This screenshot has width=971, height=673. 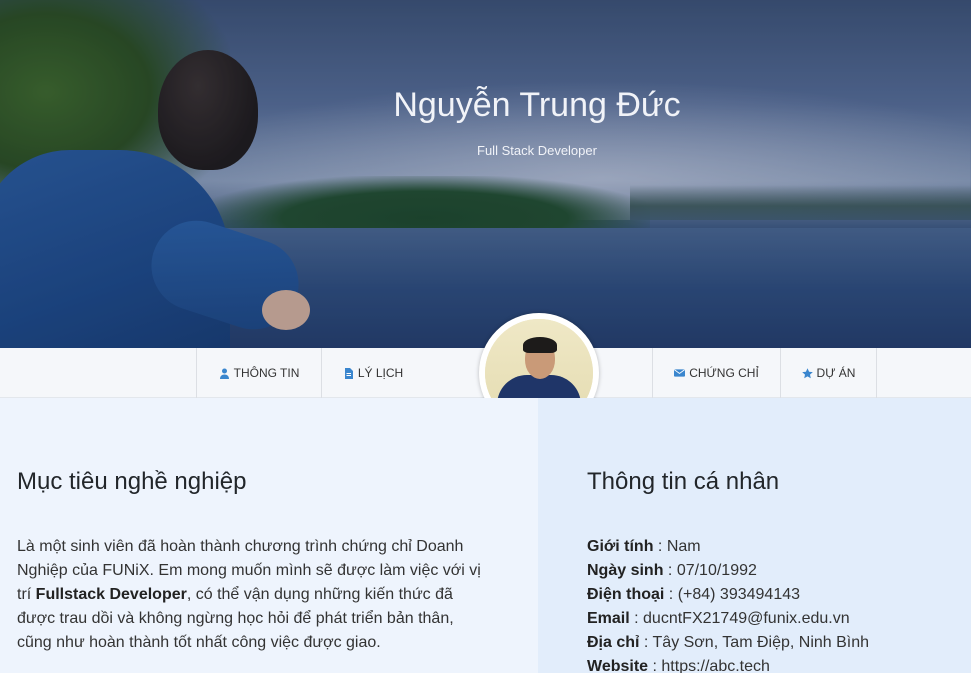 I want to click on info-row-gender: Giới tính : Nam, so click(x=644, y=546).